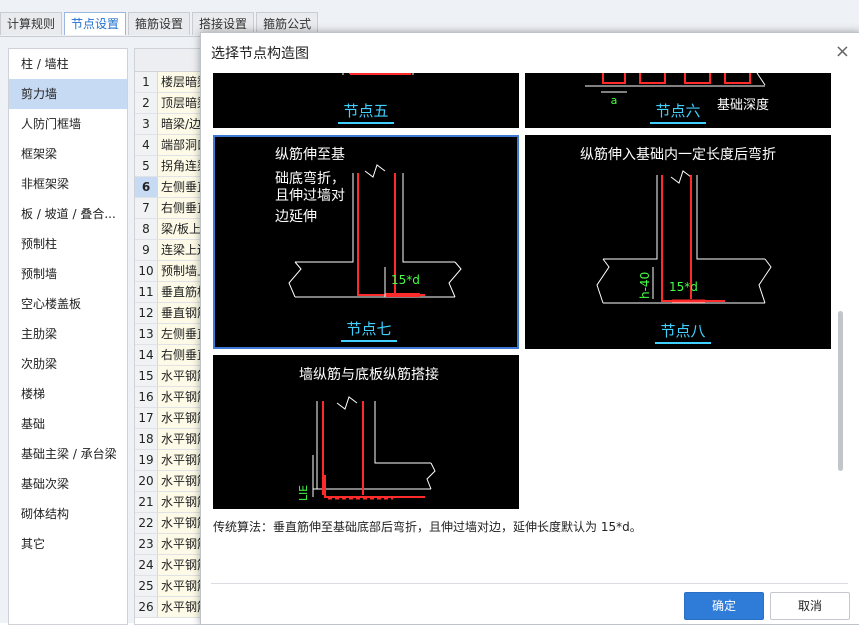 The width and height of the screenshot is (859, 625). I want to click on node-seven-text-4: 边延伸, so click(296, 217).